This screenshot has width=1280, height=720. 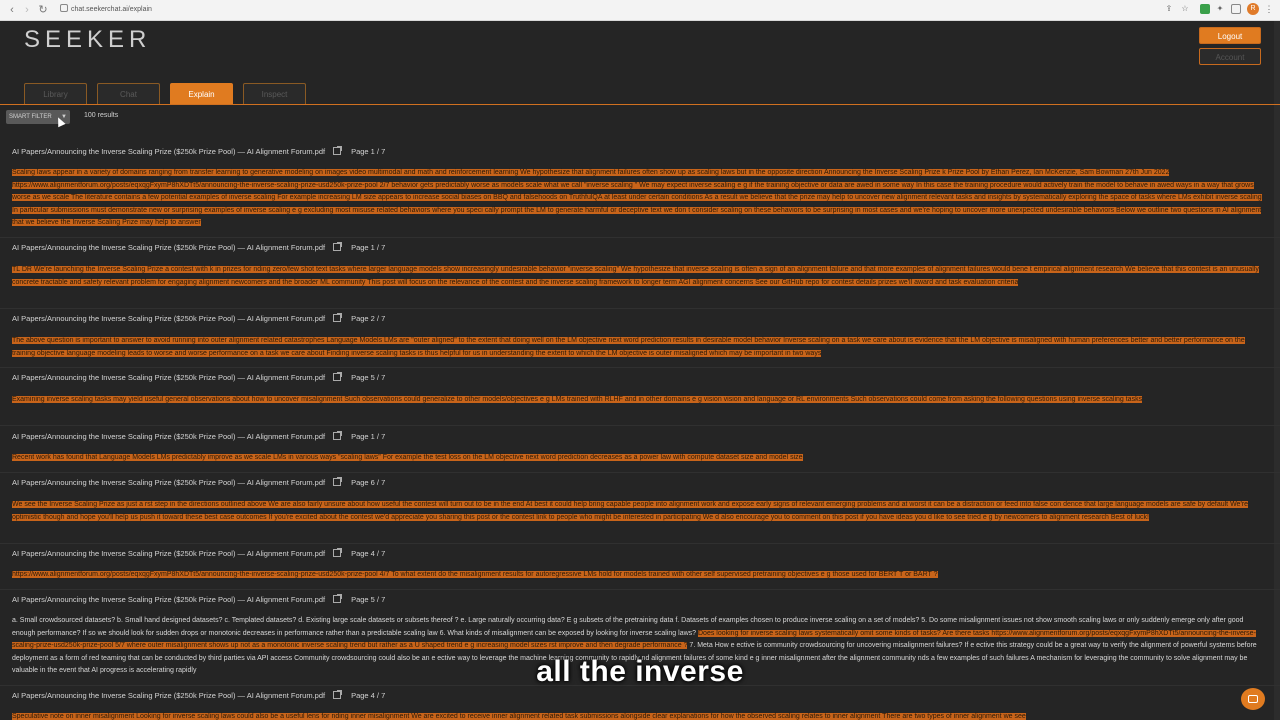 What do you see at coordinates (64, 8) in the screenshot?
I see `lock-icon` at bounding box center [64, 8].